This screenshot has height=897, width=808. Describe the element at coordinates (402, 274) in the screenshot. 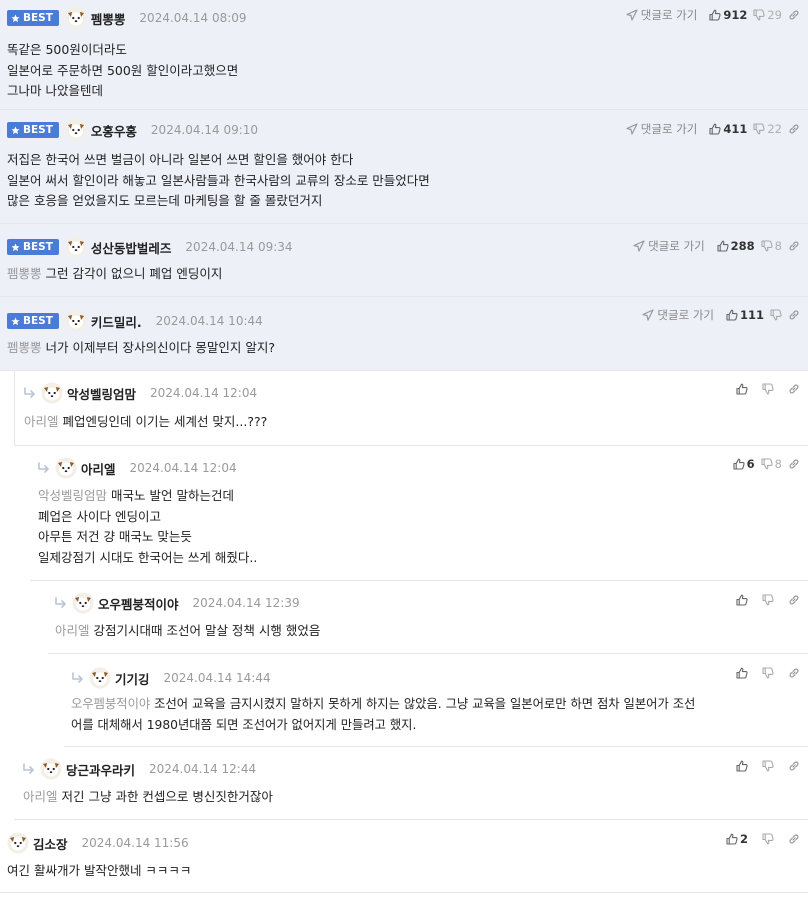

I see `comment-body: 펨뽕뽕 그런 감각이 없으니 폐업 엔딩이지` at that location.